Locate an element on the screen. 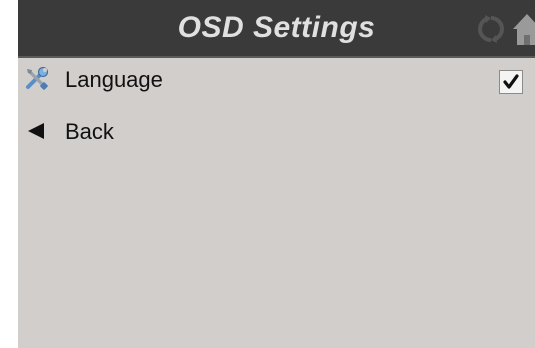 This screenshot has height=348, width=535. back-arrow-icon is located at coordinates (36, 131).